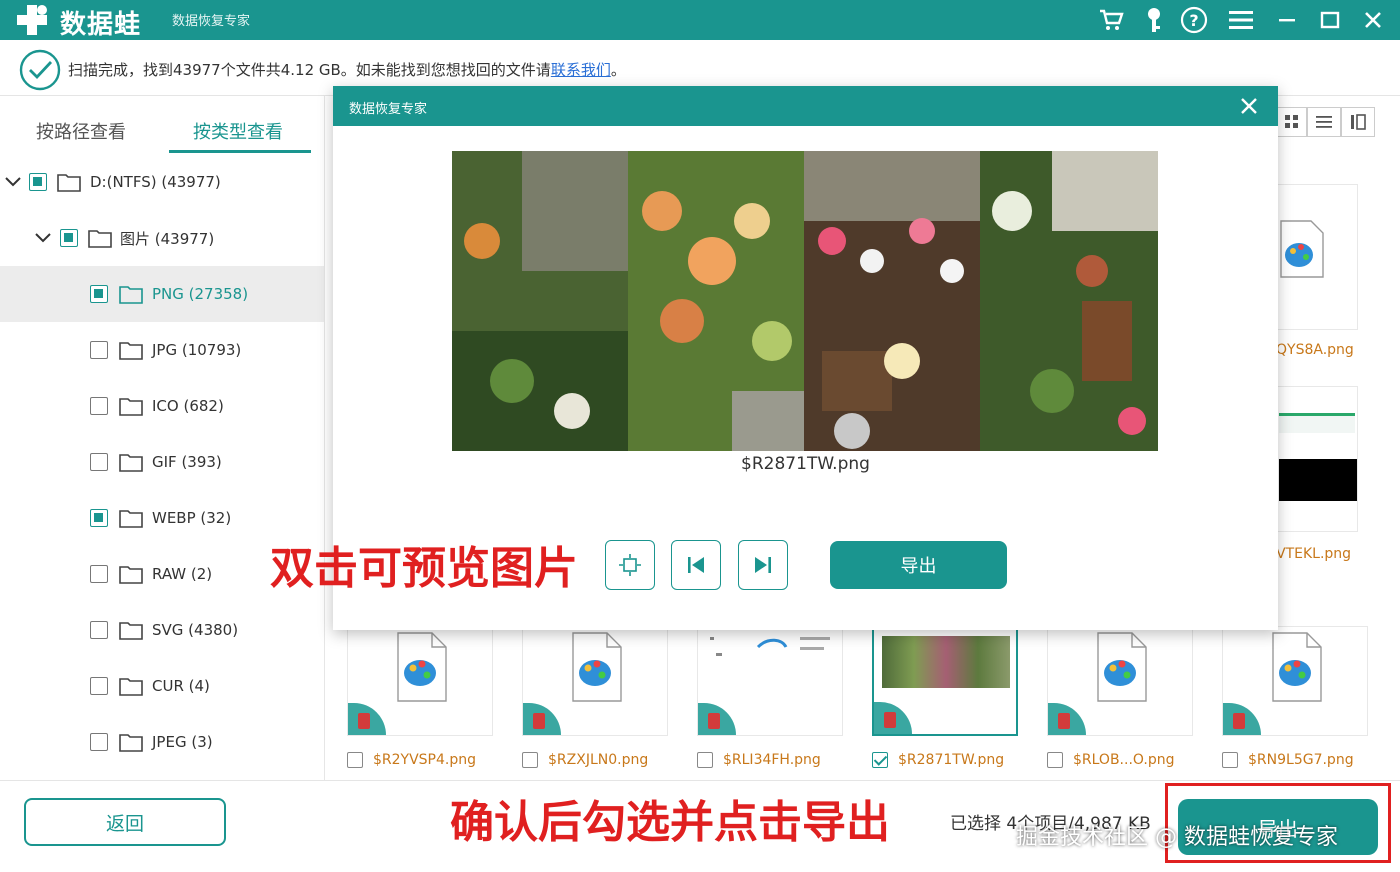 The image size is (1400, 872). I want to click on preview-dialog-title: 数据恢复专家, so click(388, 109).